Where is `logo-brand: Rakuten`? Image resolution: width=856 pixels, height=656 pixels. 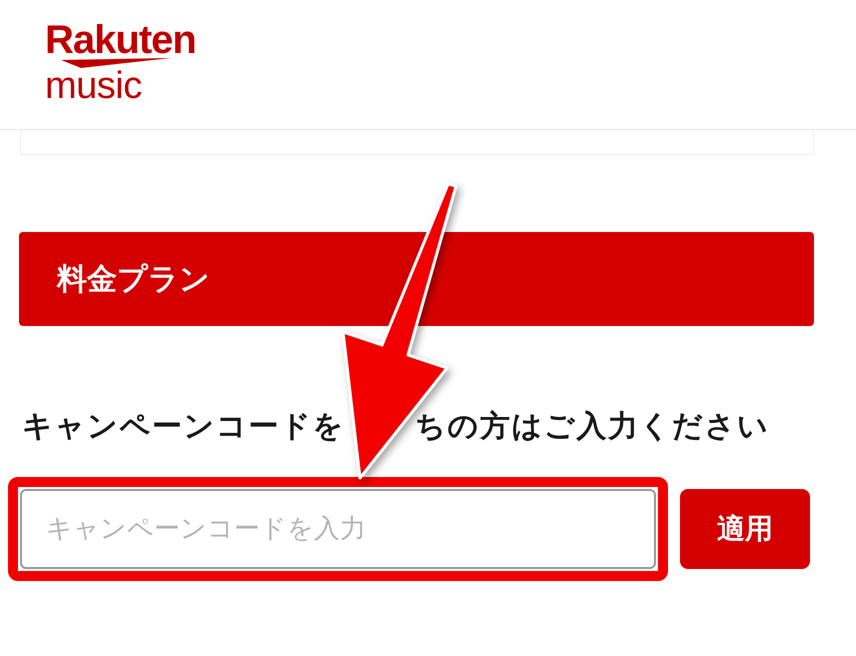 logo-brand: Rakuten is located at coordinates (120, 40).